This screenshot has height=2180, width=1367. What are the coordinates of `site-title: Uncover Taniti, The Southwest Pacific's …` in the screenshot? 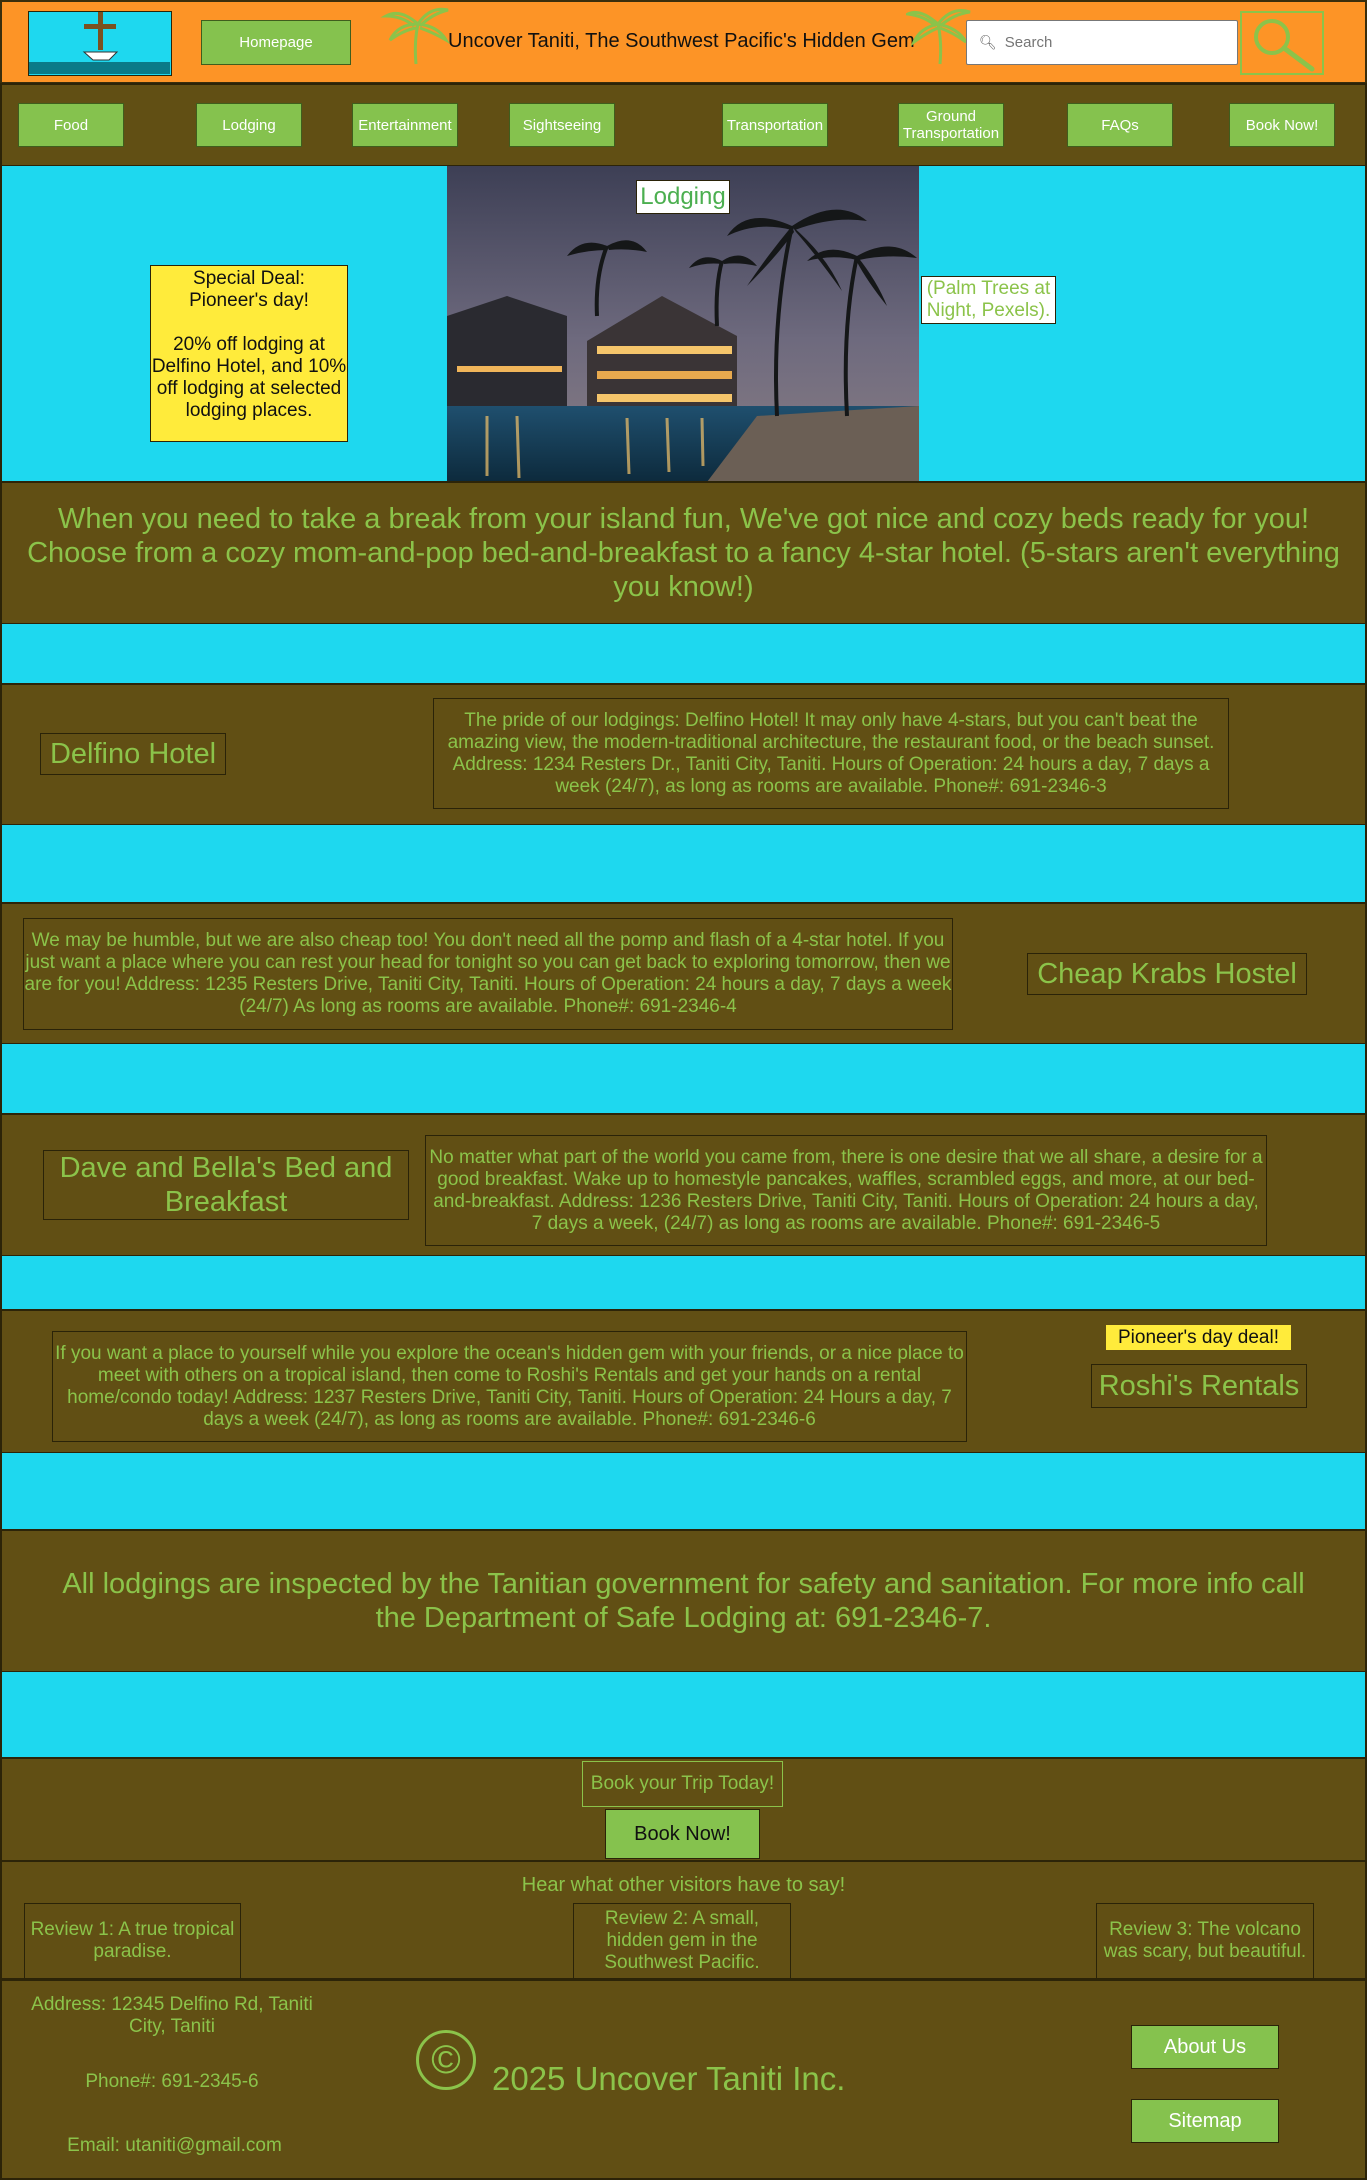 It's located at (681, 41).